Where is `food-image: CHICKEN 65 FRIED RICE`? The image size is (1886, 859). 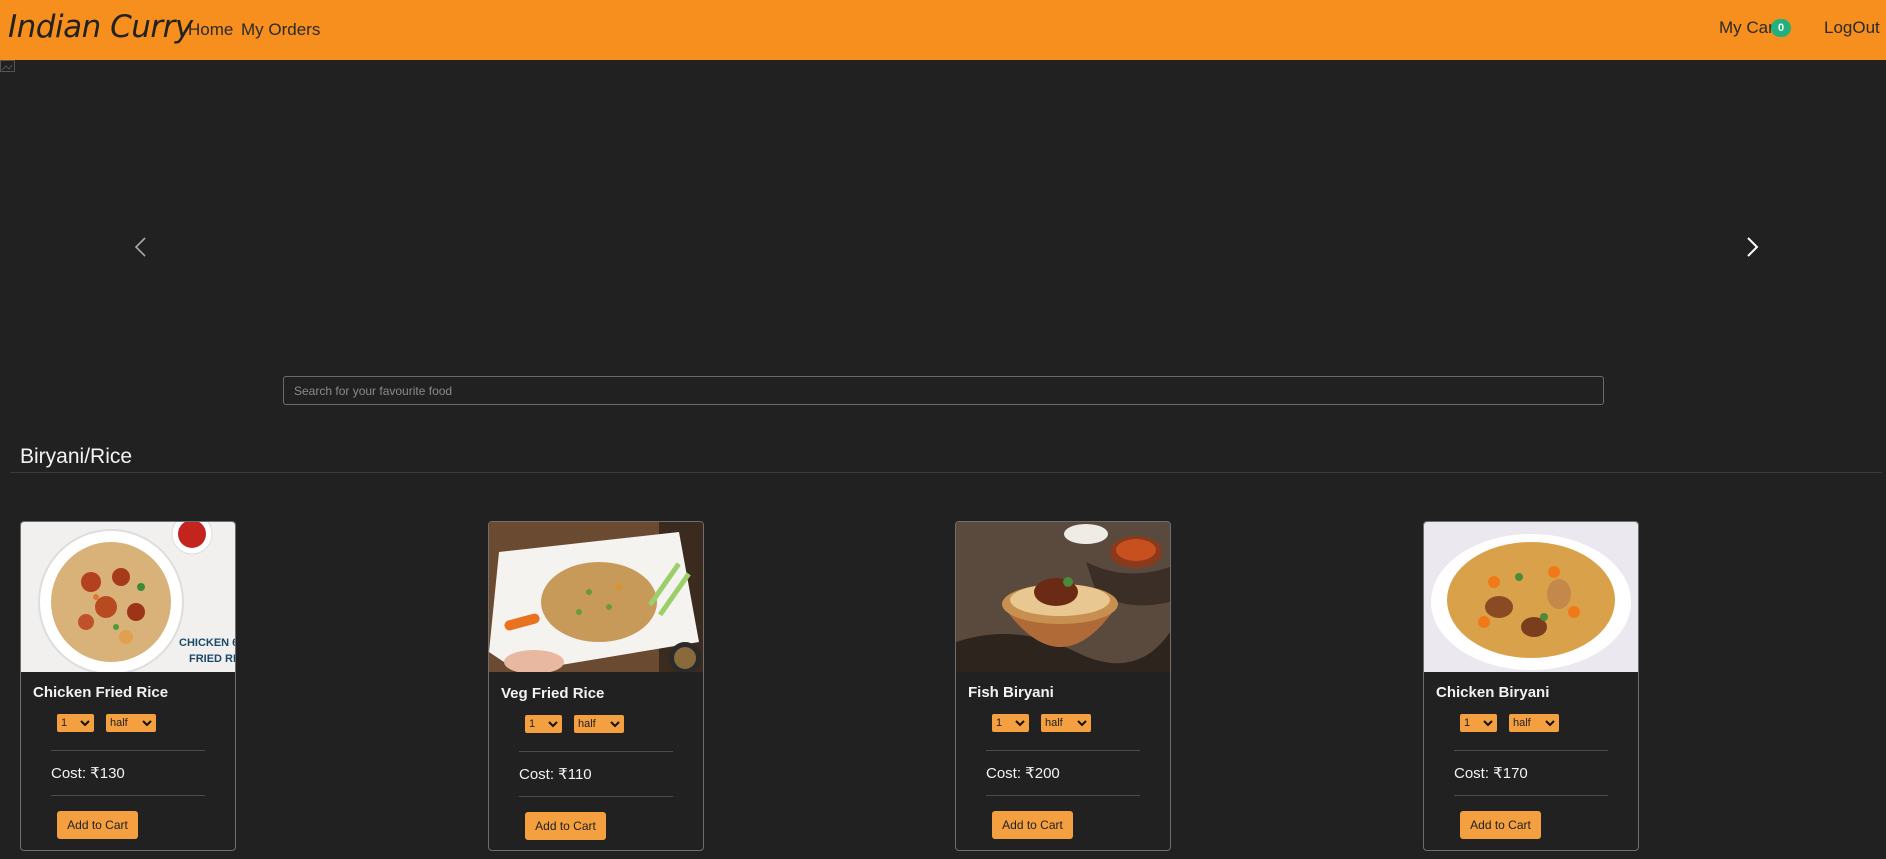
food-image: CHICKEN 65 FRIED RICE is located at coordinates (128, 597).